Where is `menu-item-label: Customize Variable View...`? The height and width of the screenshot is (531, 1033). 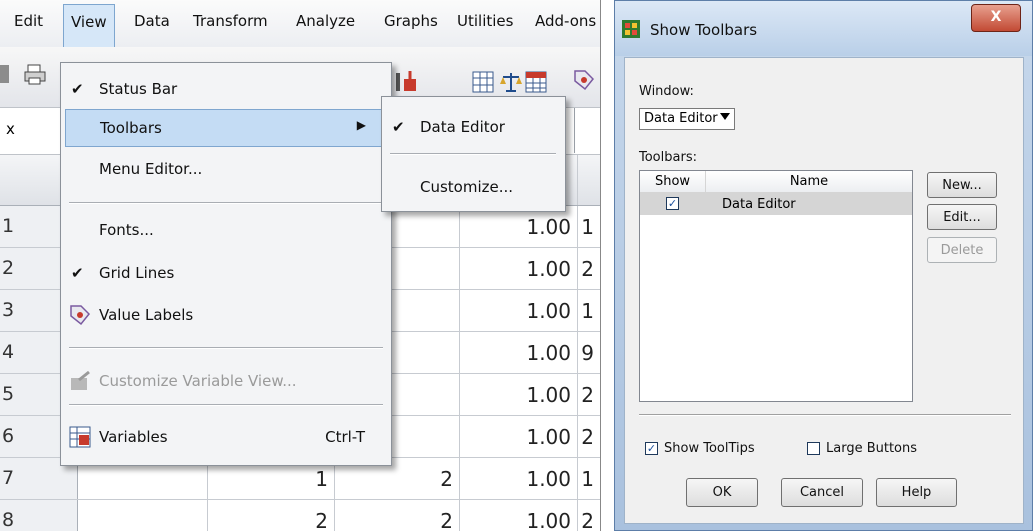
menu-item-label: Customize Variable View... is located at coordinates (198, 381).